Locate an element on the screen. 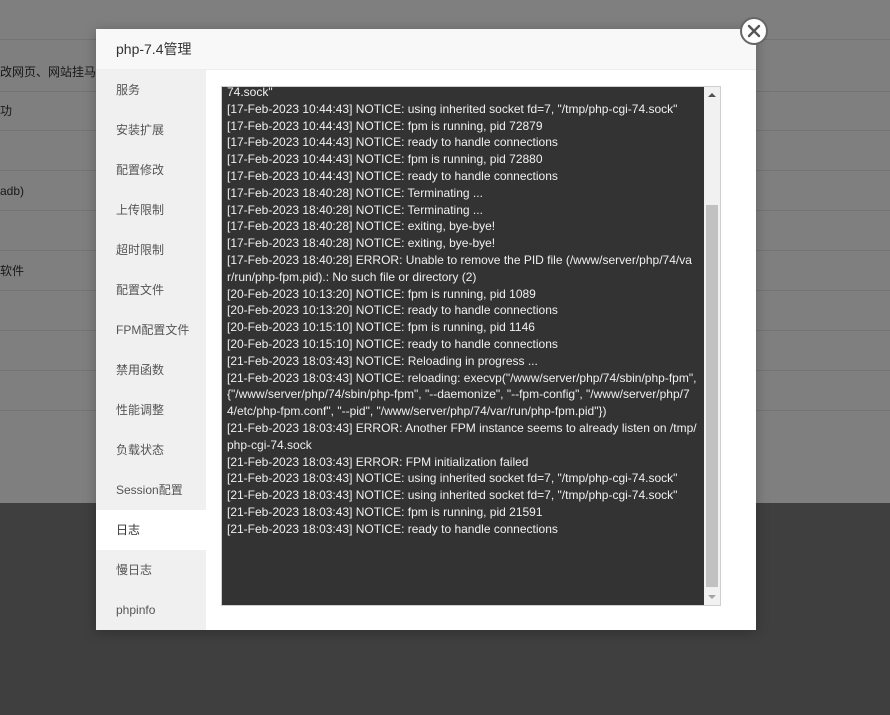 Image resolution: width=890 pixels, height=715 pixels. sidebar-item-load-status: 负载状态 is located at coordinates (151, 450).